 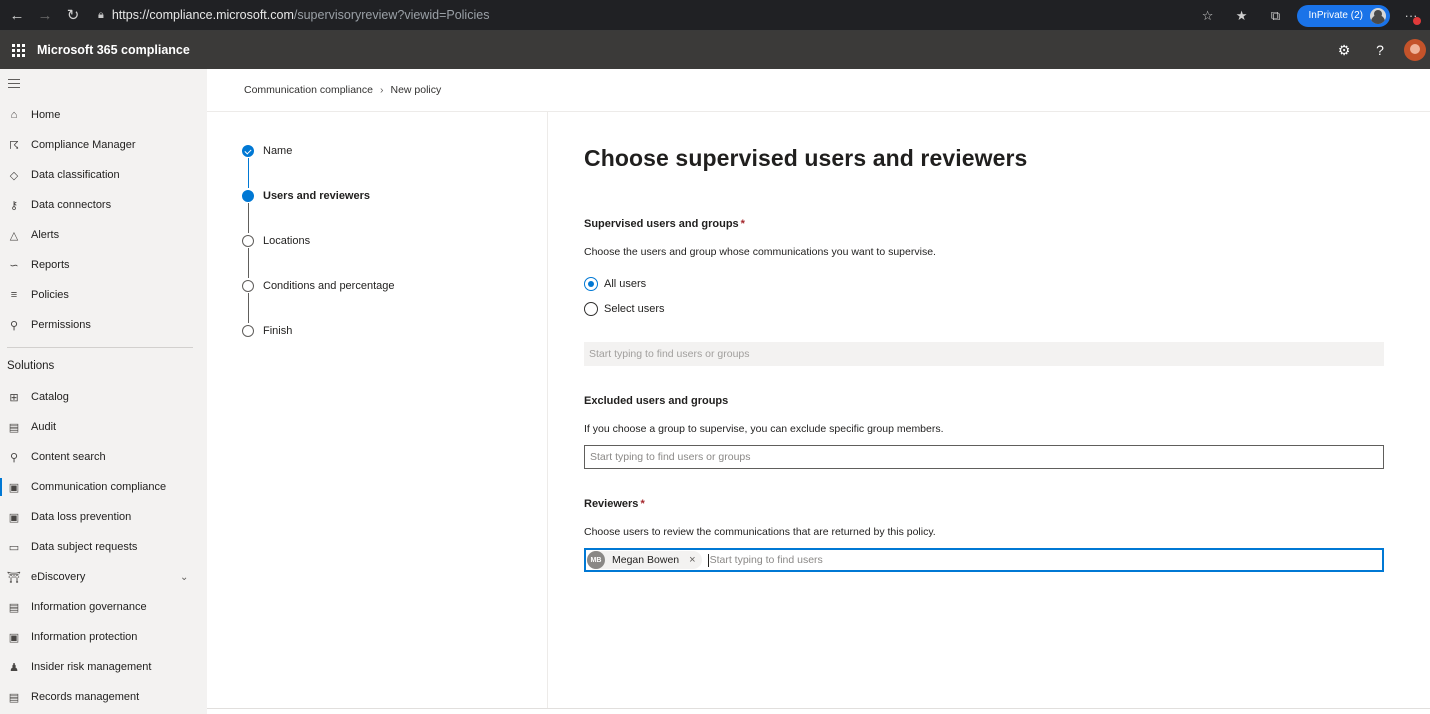 What do you see at coordinates (381, 90) in the screenshot?
I see `chevron-right-icon: ›` at bounding box center [381, 90].